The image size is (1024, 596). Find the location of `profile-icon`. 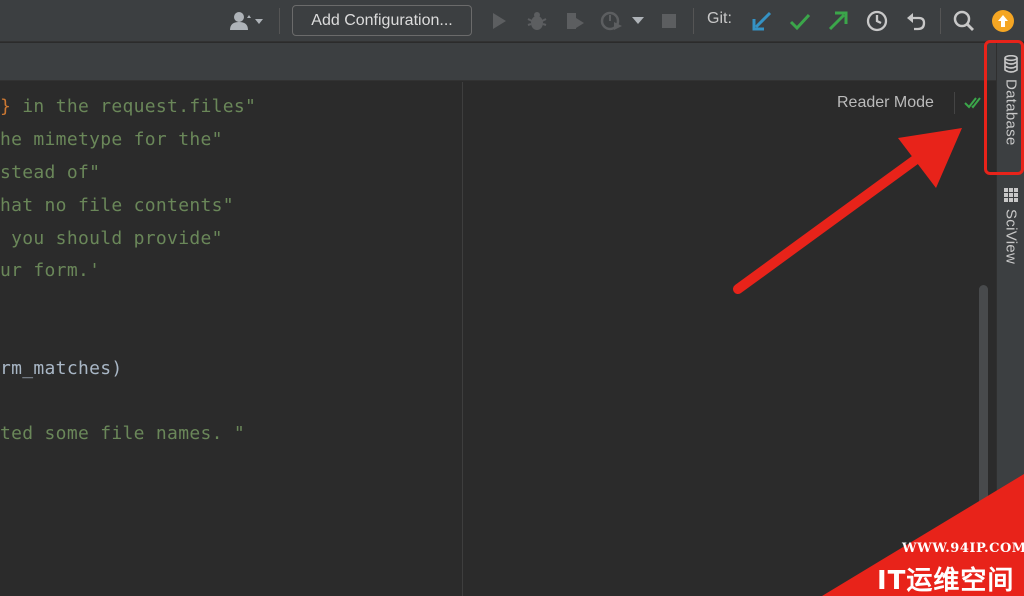

profile-icon is located at coordinates (611, 21).